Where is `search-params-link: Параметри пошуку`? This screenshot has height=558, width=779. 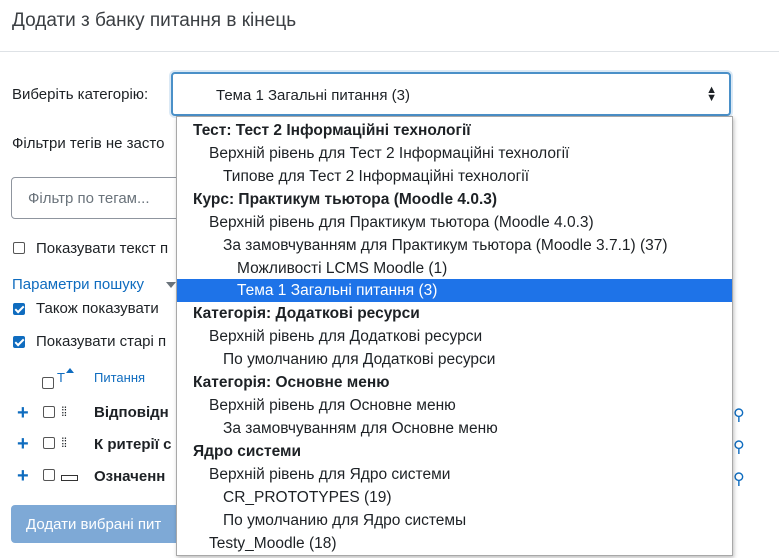
search-params-link: Параметри пошуку is located at coordinates (78, 284).